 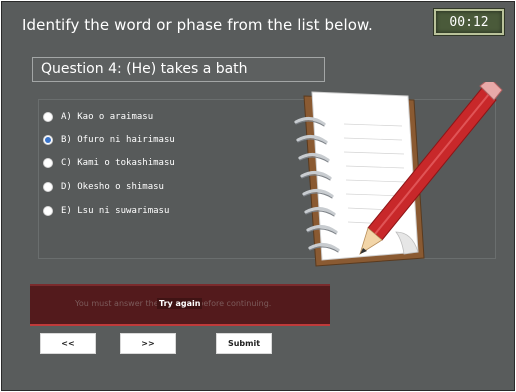 I want to click on option-d: D) Okesho o shimasu, so click(x=103, y=187).